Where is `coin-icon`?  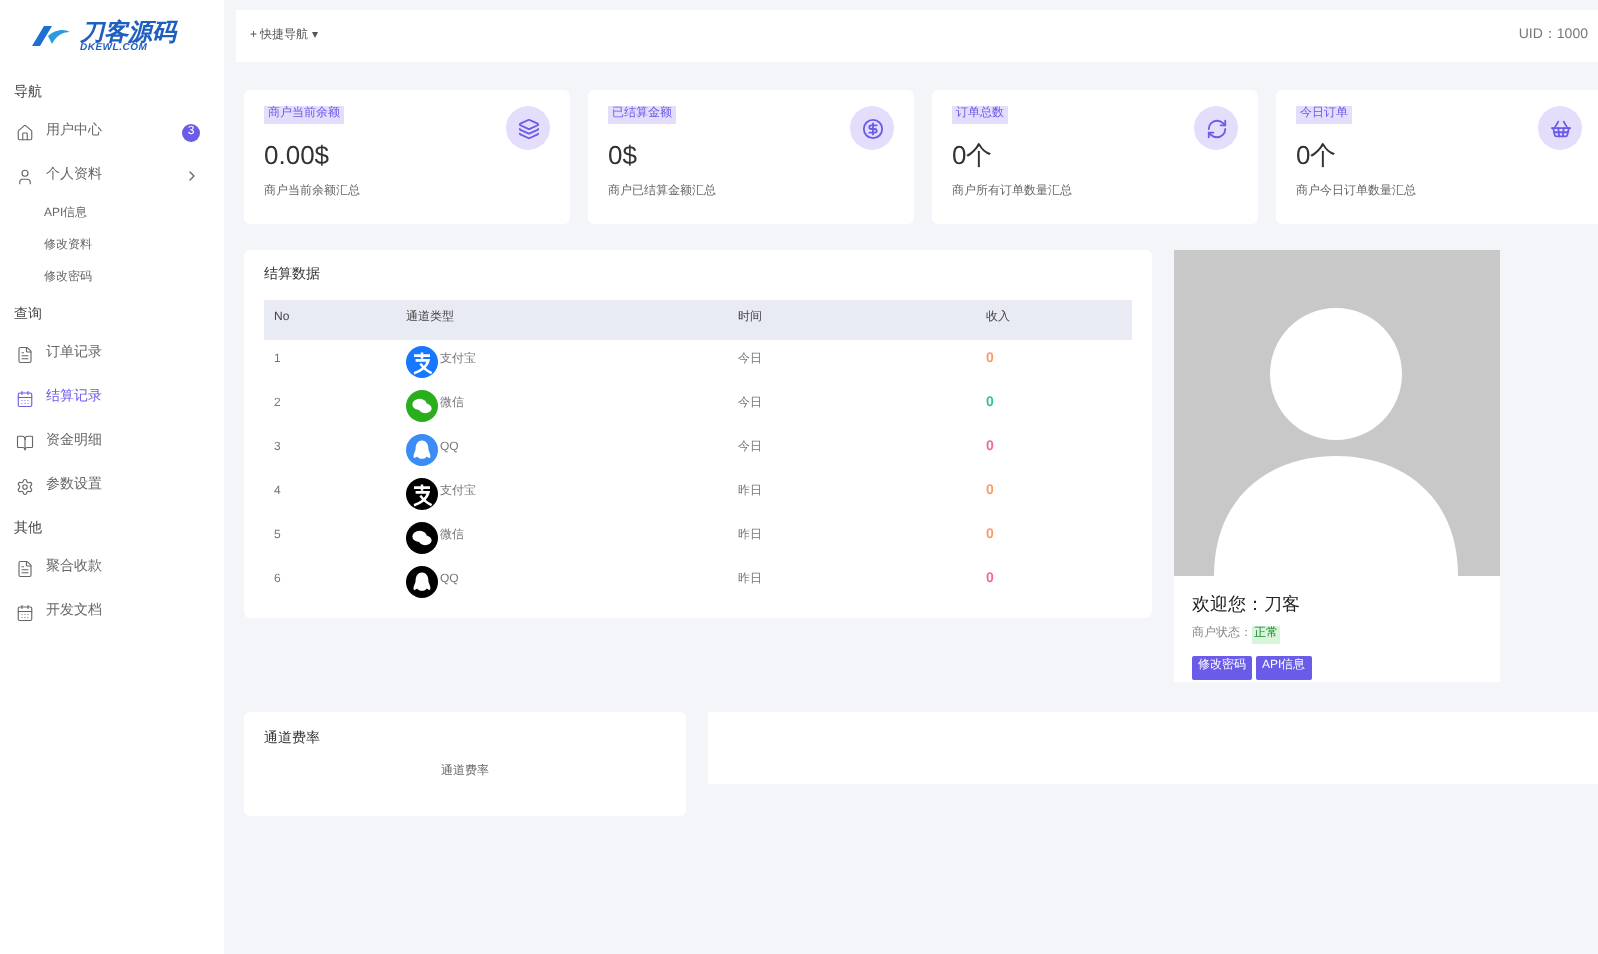
coin-icon is located at coordinates (872, 128).